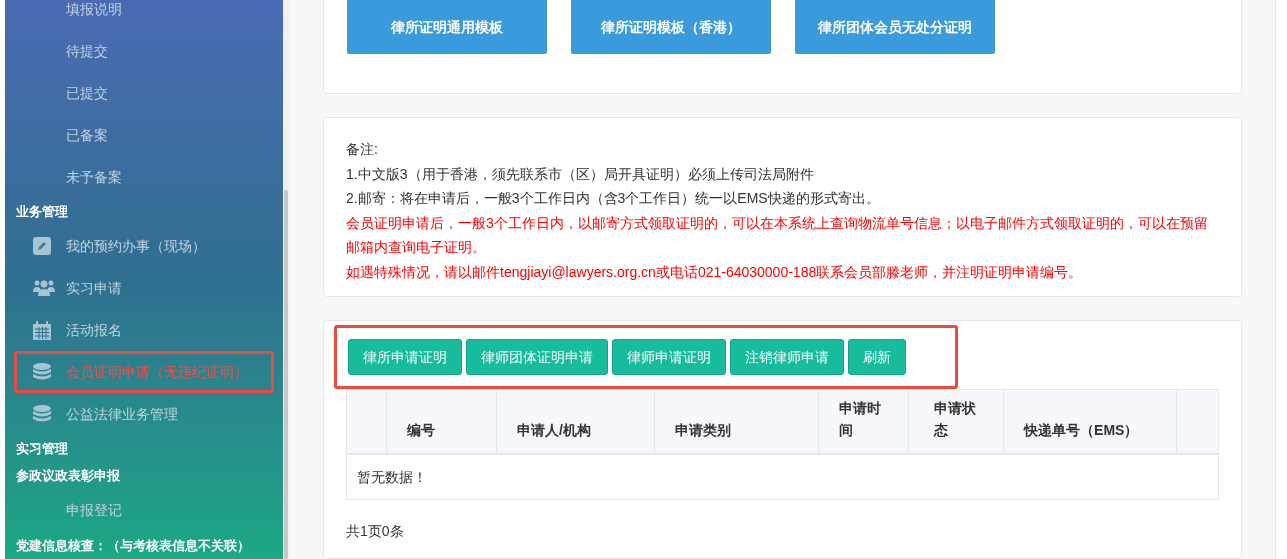 The height and width of the screenshot is (559, 1287). I want to click on sidebar-item: 实习申请, so click(144, 288).